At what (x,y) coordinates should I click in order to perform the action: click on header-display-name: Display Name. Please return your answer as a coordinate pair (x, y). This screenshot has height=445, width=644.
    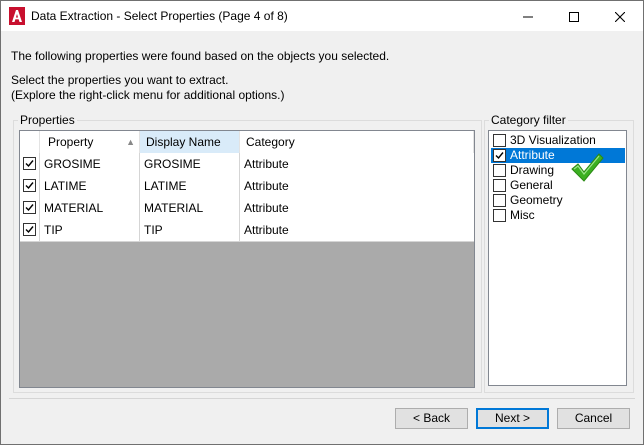
    Looking at the image, I should click on (190, 142).